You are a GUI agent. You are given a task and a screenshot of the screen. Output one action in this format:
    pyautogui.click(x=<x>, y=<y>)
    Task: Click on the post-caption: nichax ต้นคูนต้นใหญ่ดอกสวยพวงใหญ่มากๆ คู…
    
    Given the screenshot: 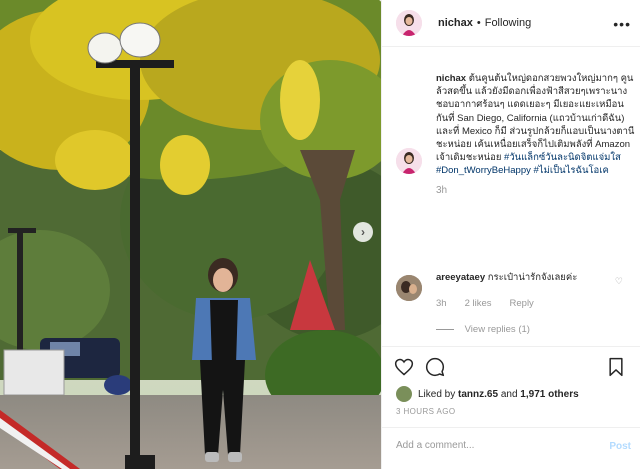 What is the action you would take?
    pyautogui.click(x=536, y=134)
    